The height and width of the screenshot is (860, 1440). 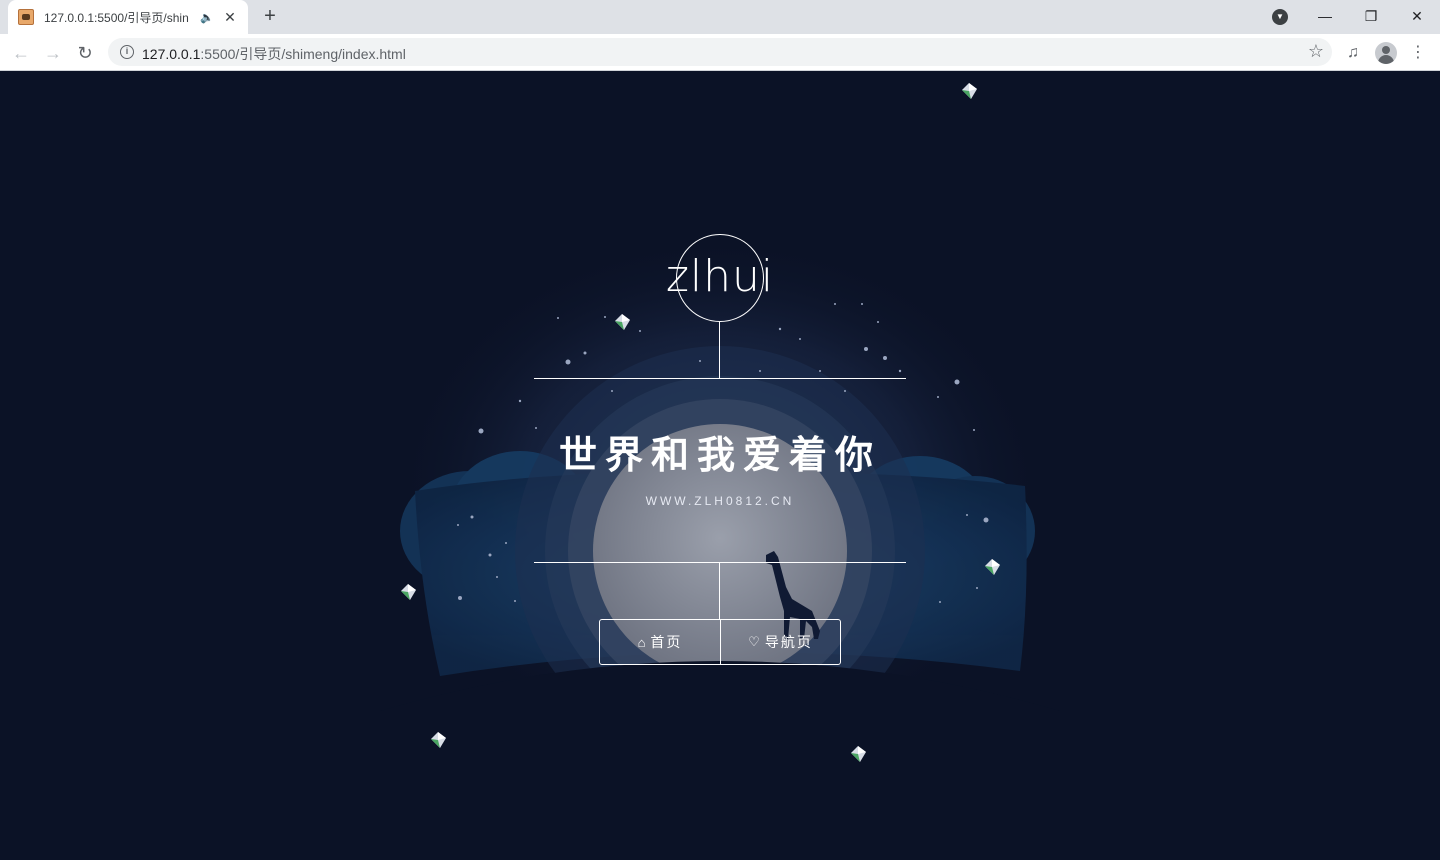 I want to click on tab-title: 127.0.0.1:5500/引导页/shin, so click(x=116, y=17).